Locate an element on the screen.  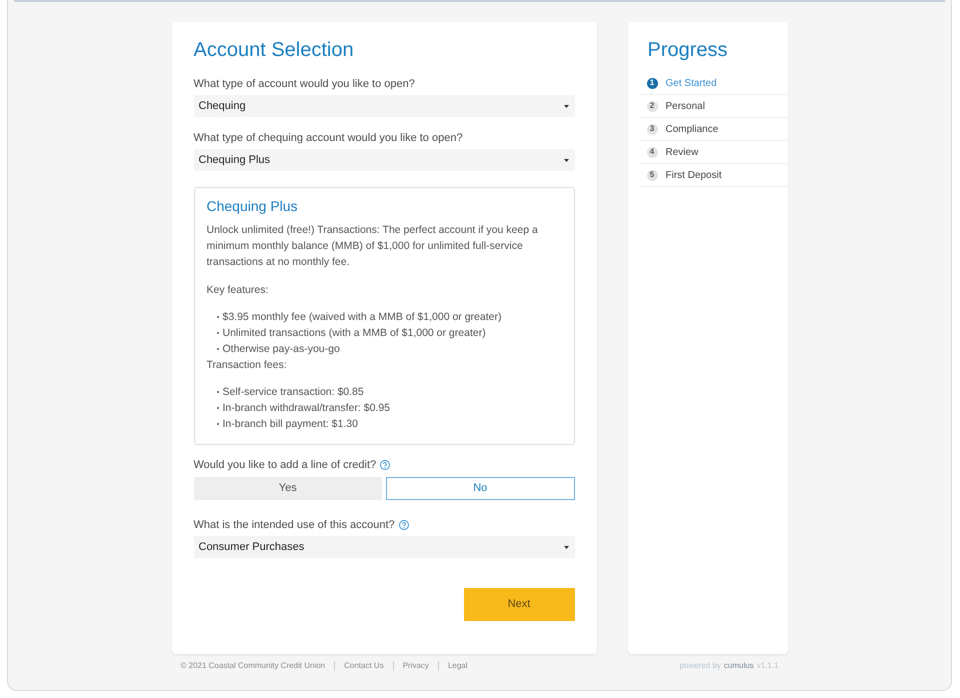
step-number: 4 is located at coordinates (652, 152).